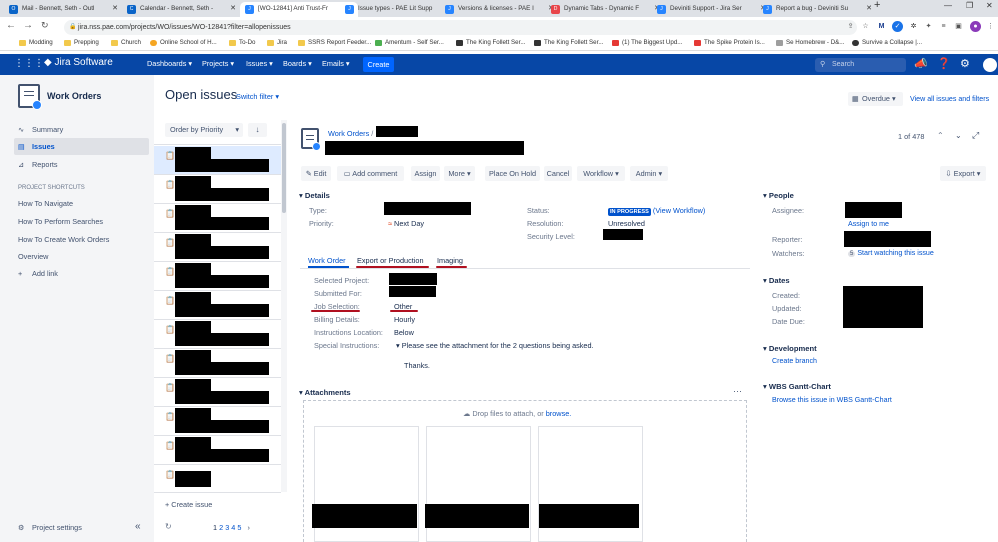 This screenshot has width=998, height=542. I want to click on bookmark-item: Jira, so click(277, 42).